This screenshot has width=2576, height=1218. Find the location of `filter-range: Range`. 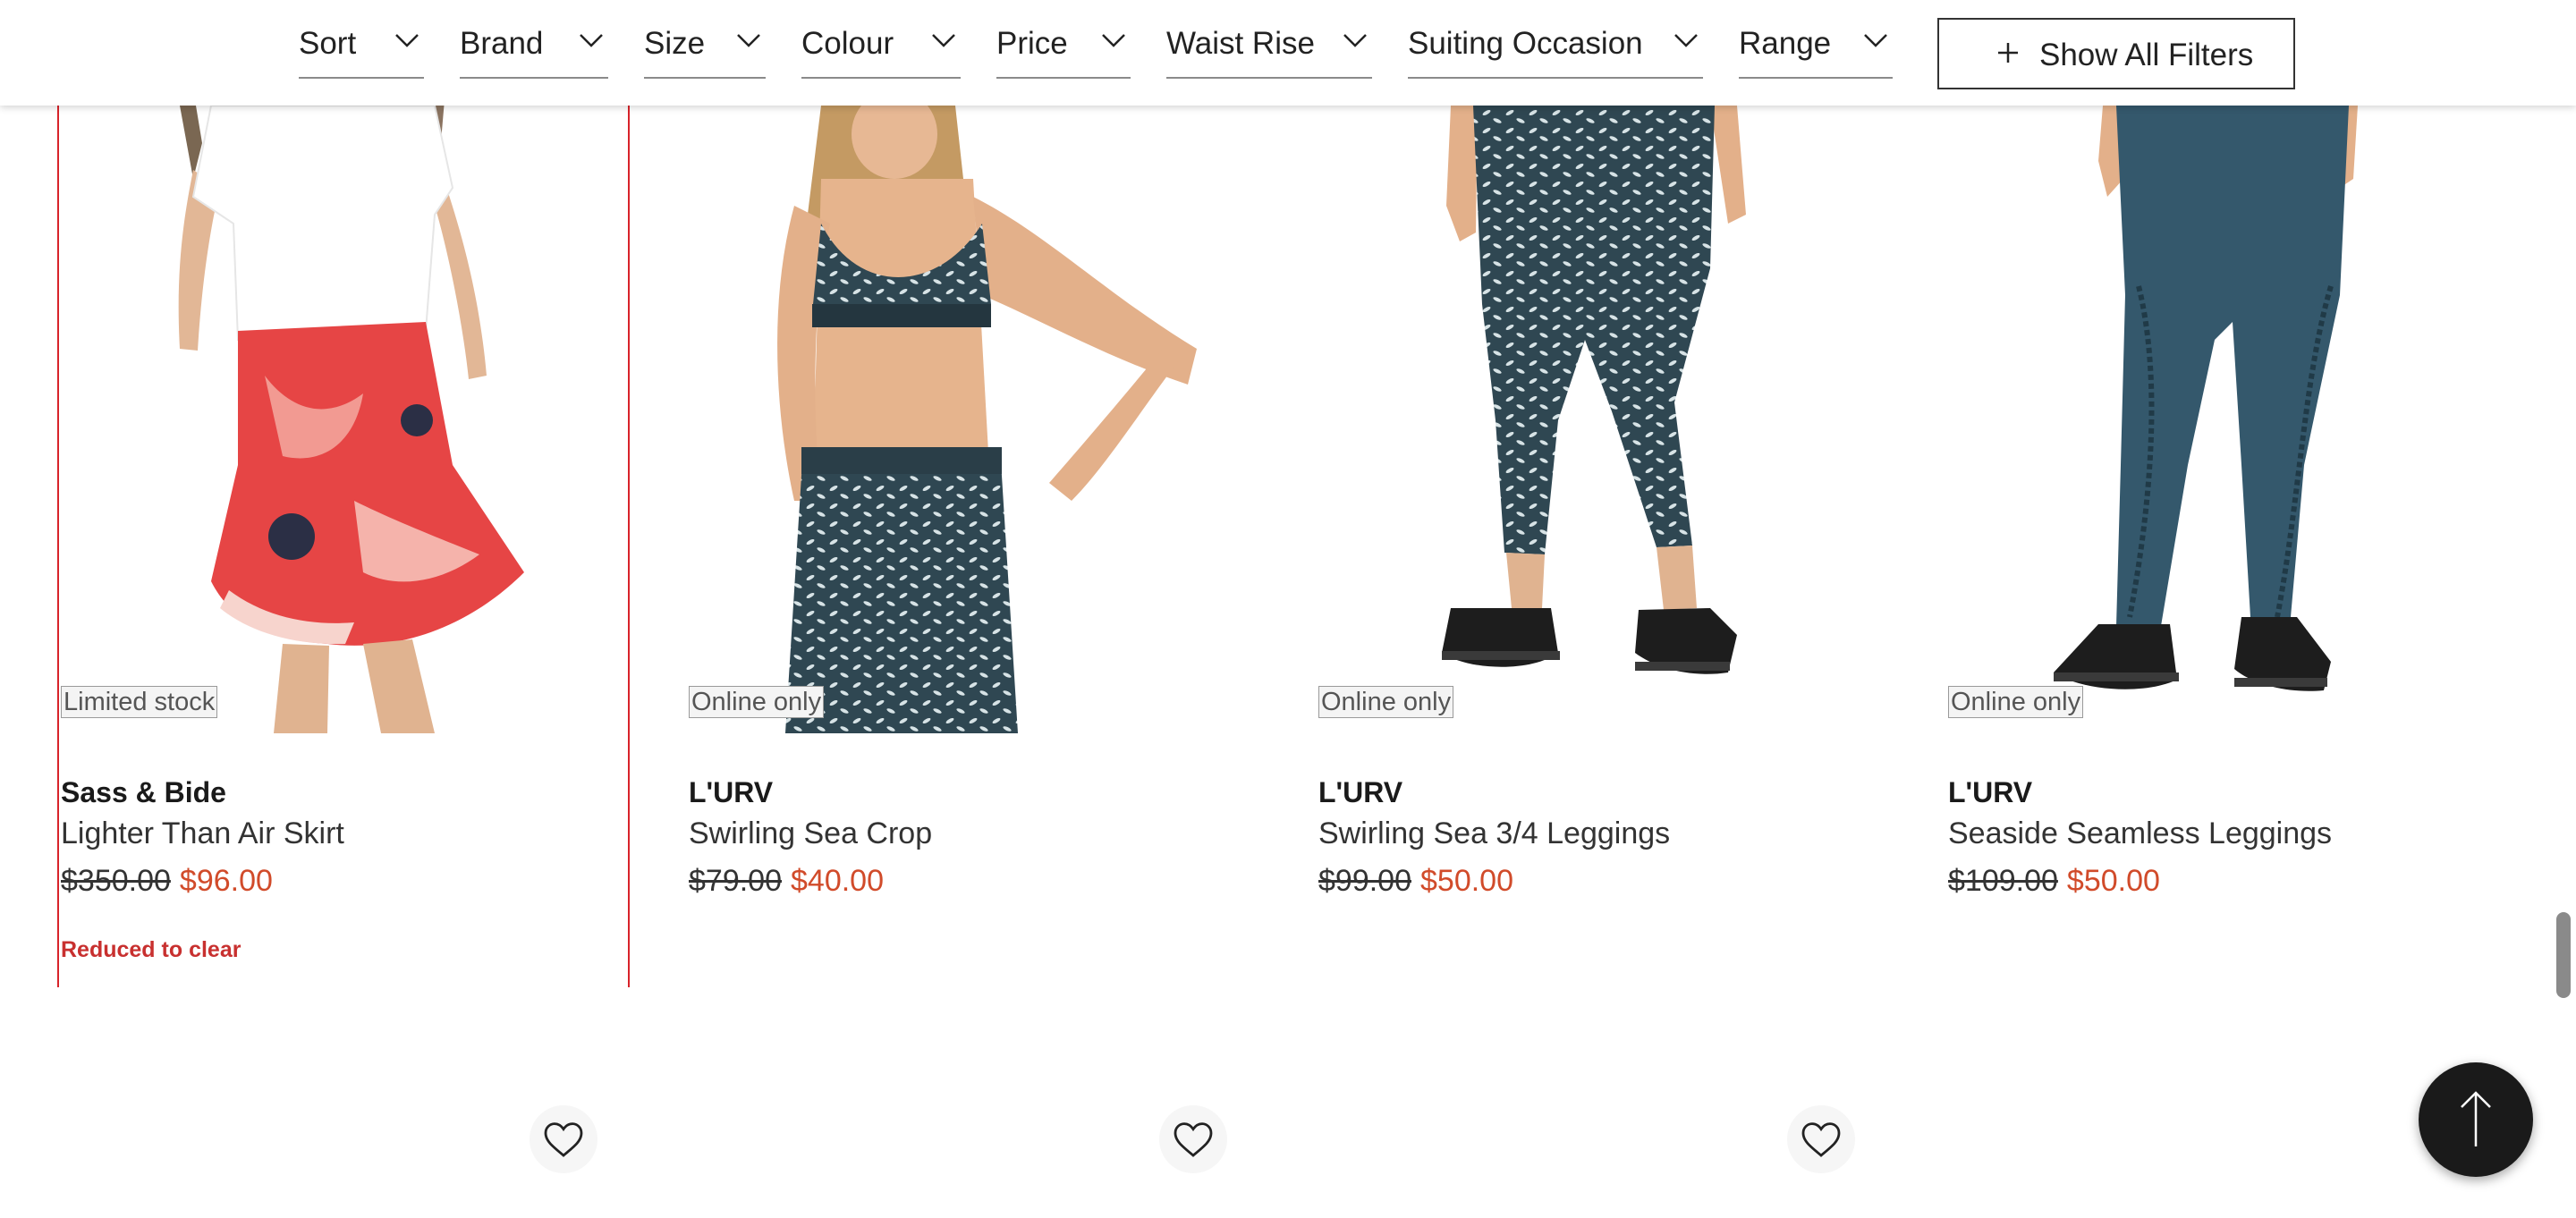

filter-range: Range is located at coordinates (1816, 50).